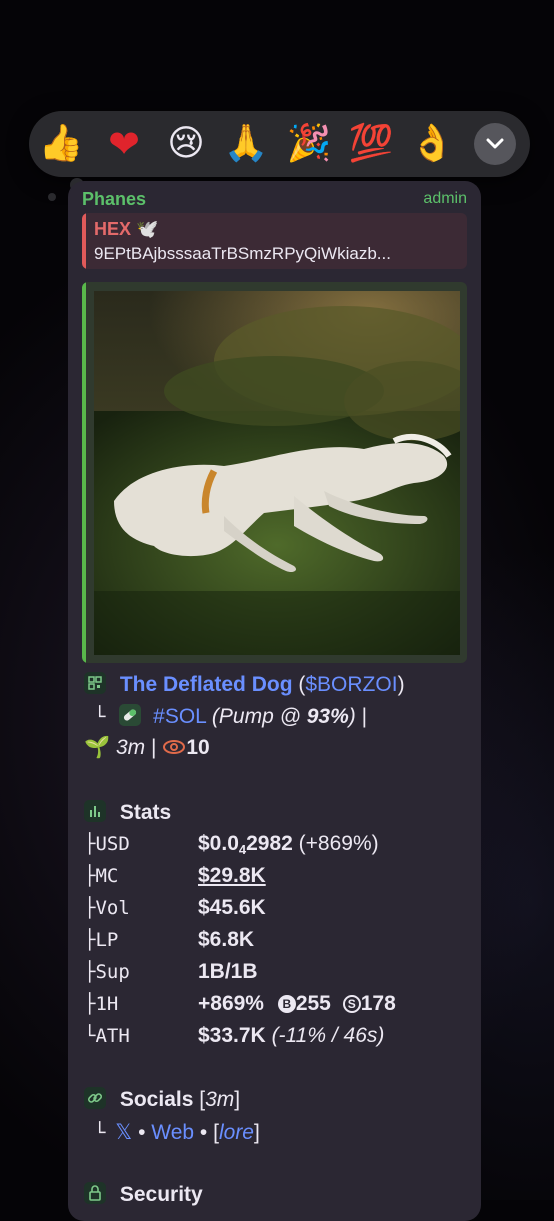 This screenshot has width=554, height=1221. What do you see at coordinates (145, 812) in the screenshot?
I see `stats-title: Stats` at bounding box center [145, 812].